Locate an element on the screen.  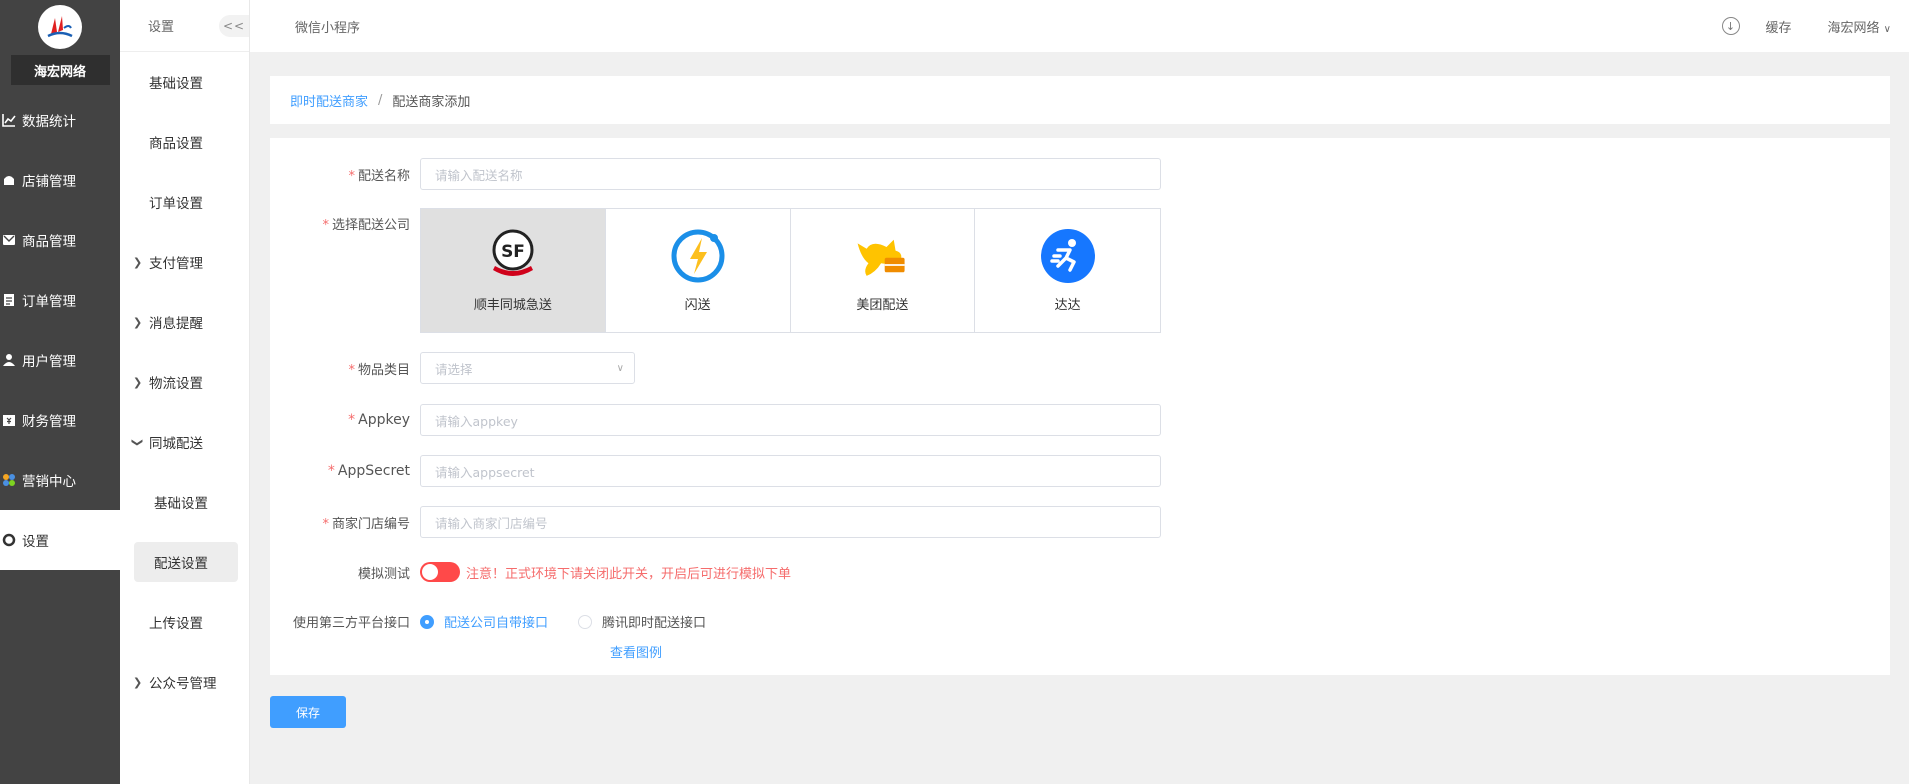
subnav-item-label: 订单设置 is located at coordinates (176, 204).